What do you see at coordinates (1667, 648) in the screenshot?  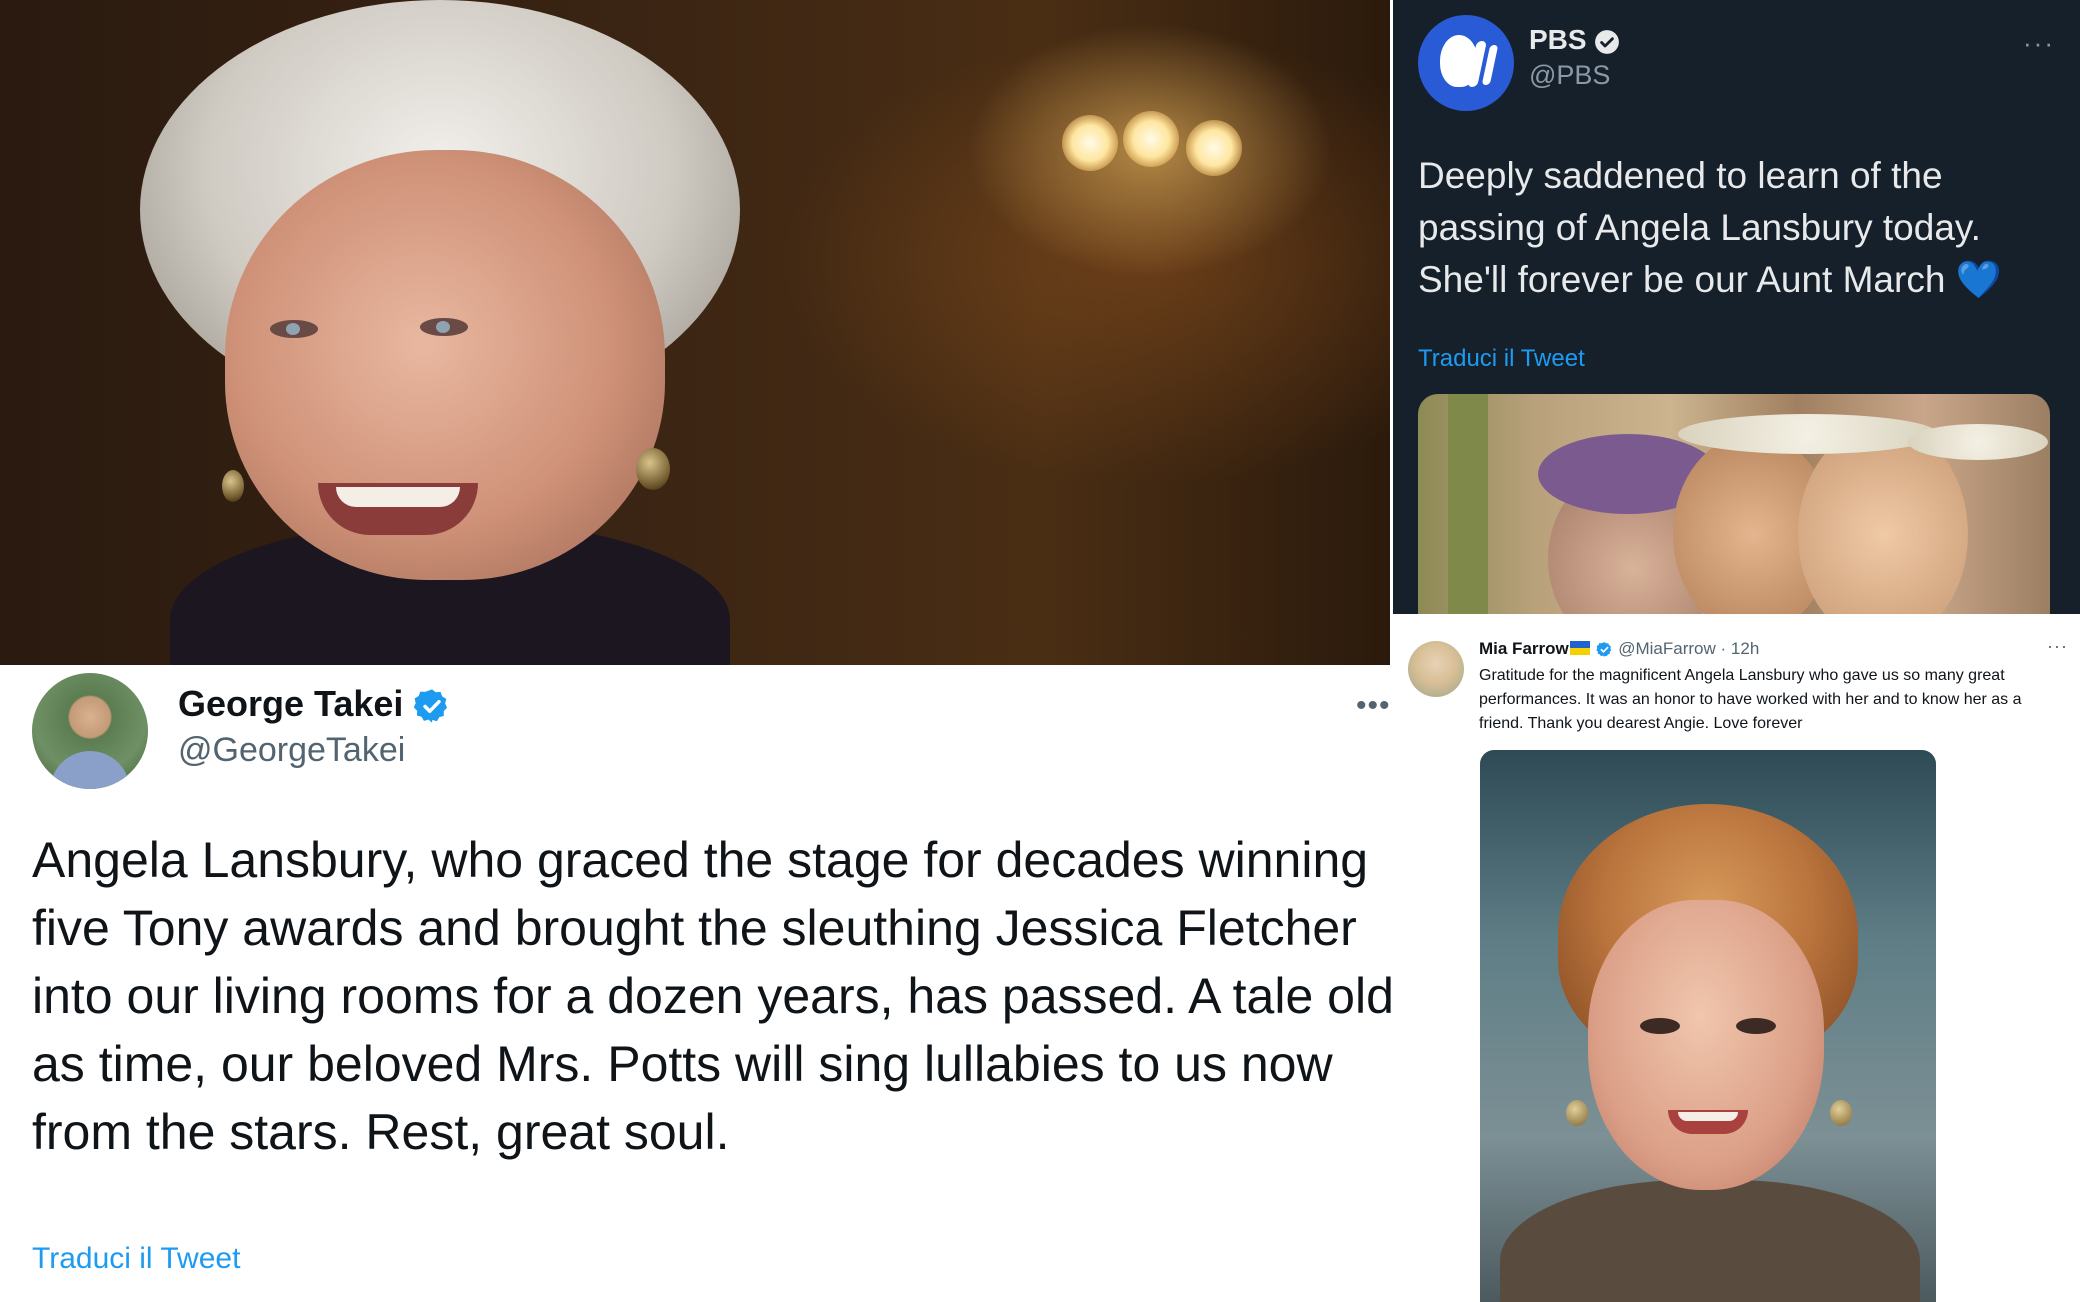 I see `mia-handle: @MiaFarrow` at bounding box center [1667, 648].